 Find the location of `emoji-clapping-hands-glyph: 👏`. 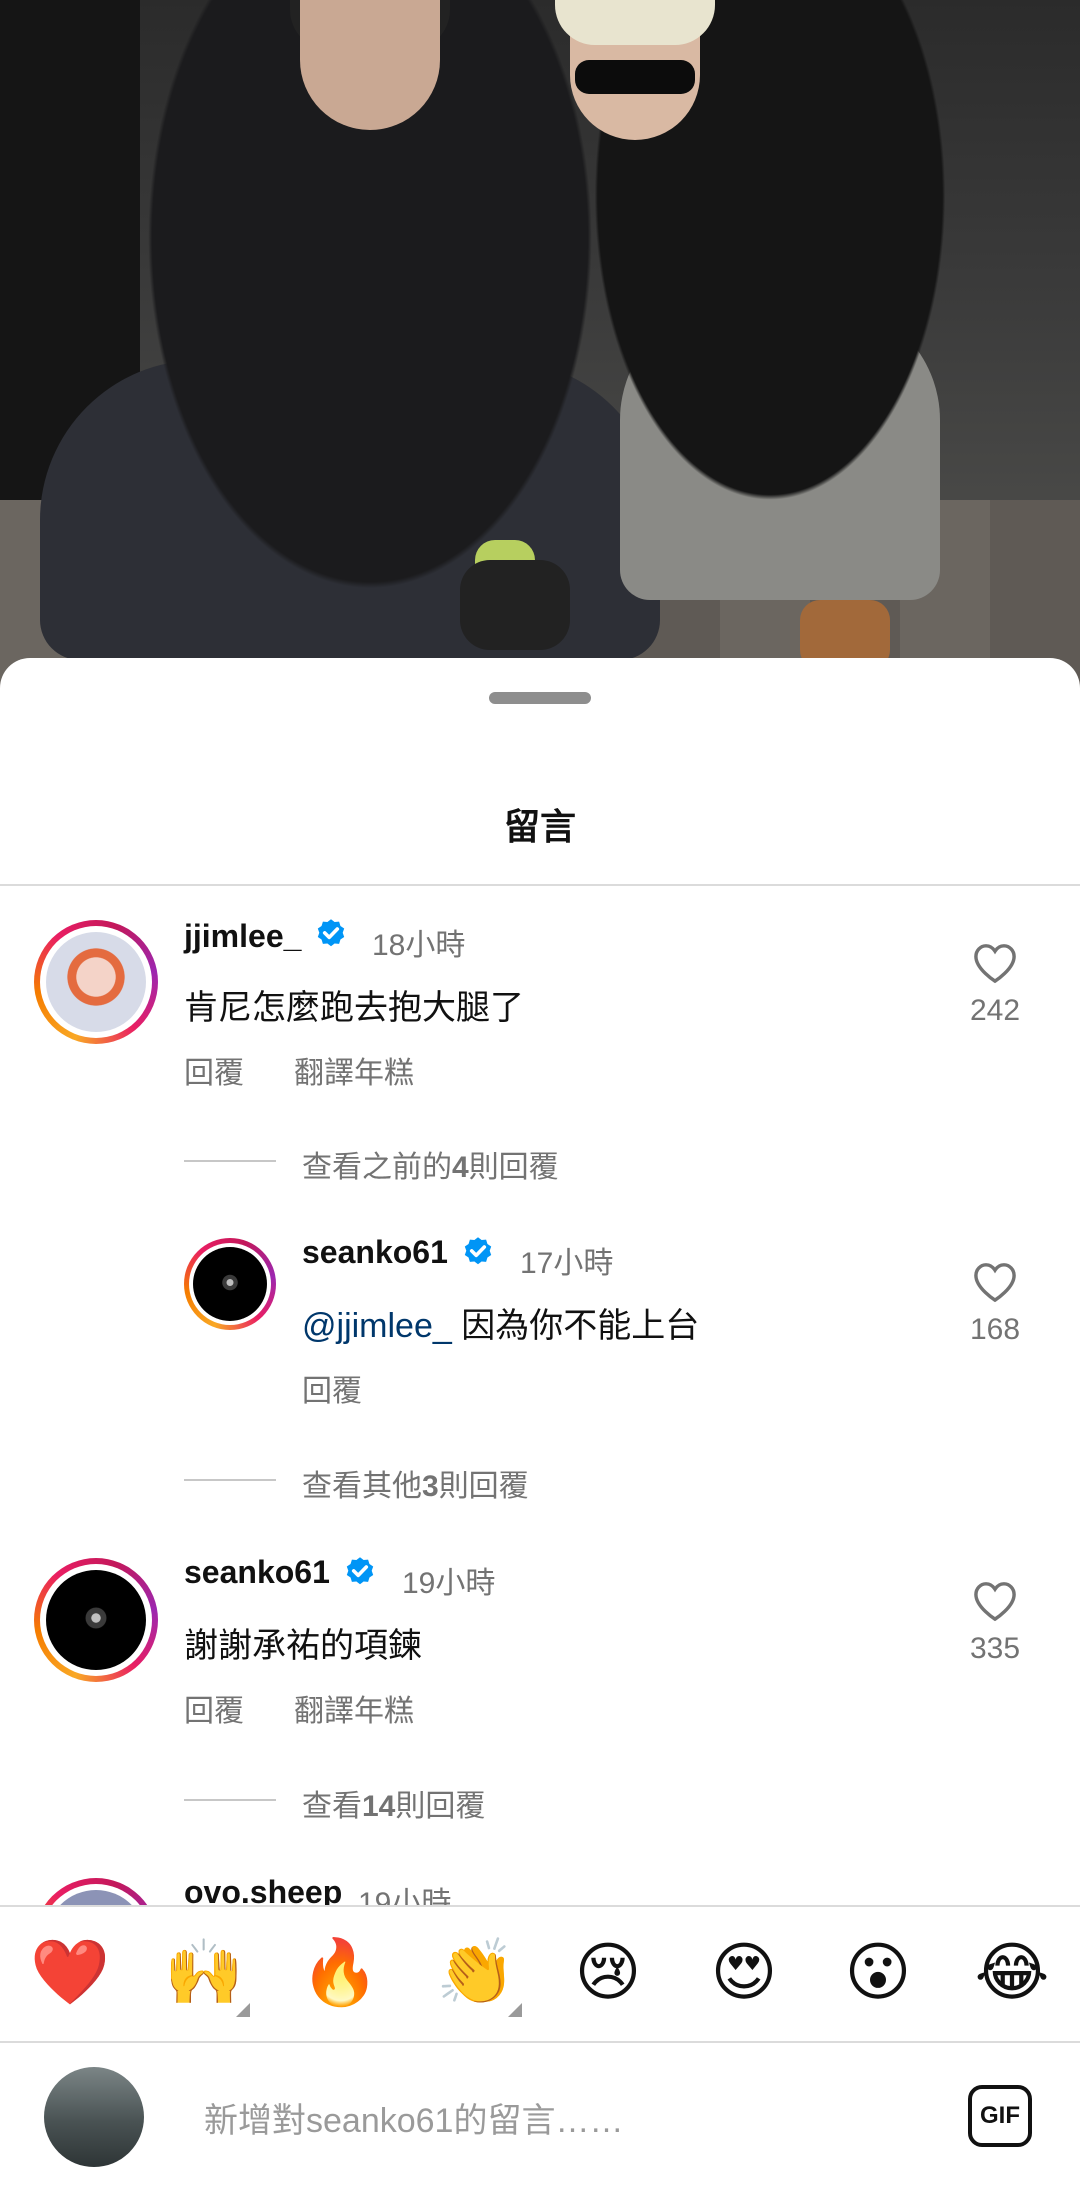

emoji-clapping-hands-glyph: 👏 is located at coordinates (476, 1973).